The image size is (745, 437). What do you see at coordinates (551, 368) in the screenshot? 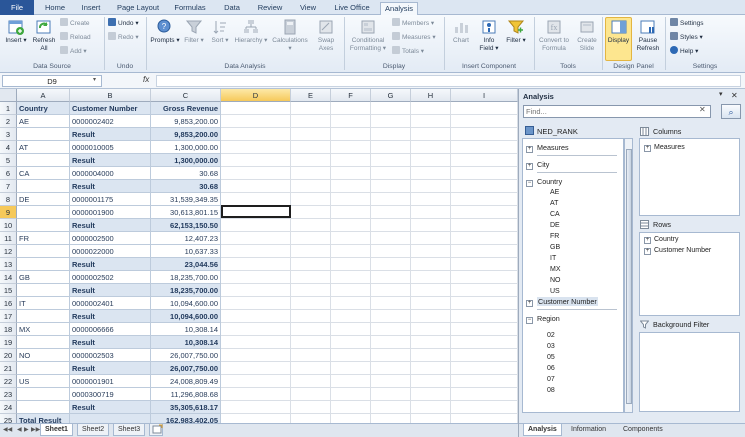
I see `region-member: 06` at bounding box center [551, 368].